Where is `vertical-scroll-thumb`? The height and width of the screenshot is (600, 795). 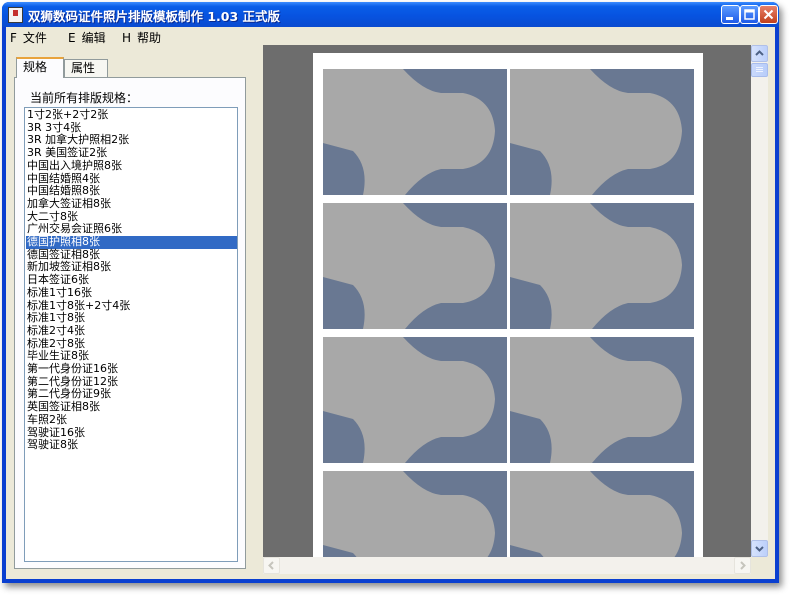 vertical-scroll-thumb is located at coordinates (759, 70).